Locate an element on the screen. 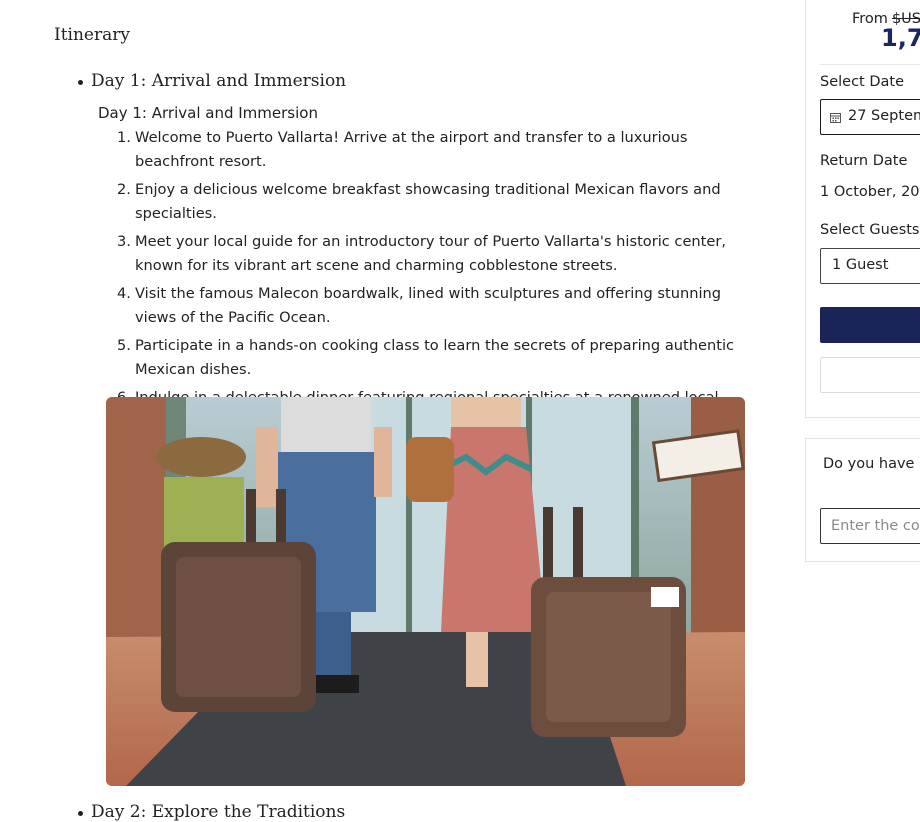 Image resolution: width=920 pixels, height=822 pixels. return-date-label: Return Date is located at coordinates (864, 161).